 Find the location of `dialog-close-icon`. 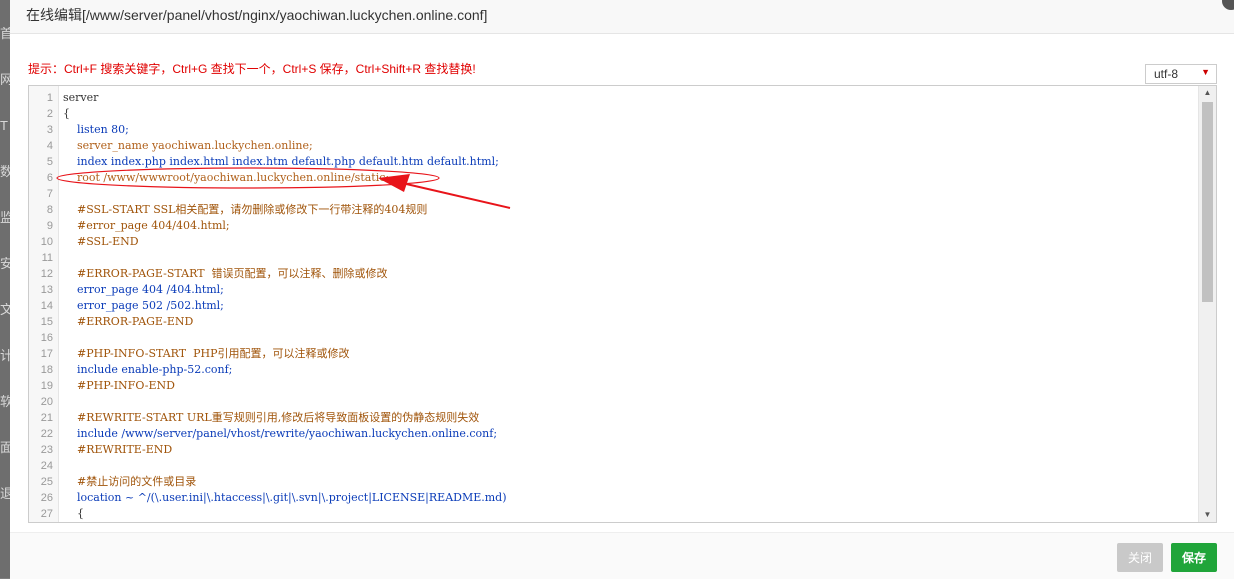

dialog-close-icon is located at coordinates (1228, 5).